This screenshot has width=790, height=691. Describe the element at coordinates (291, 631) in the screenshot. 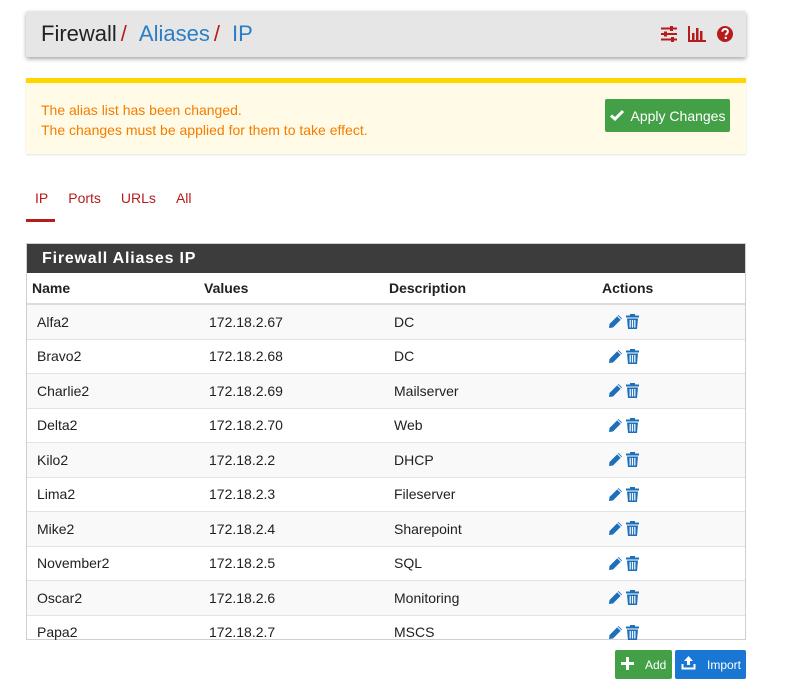

I see `alias-value: 172.18.2.7` at that location.